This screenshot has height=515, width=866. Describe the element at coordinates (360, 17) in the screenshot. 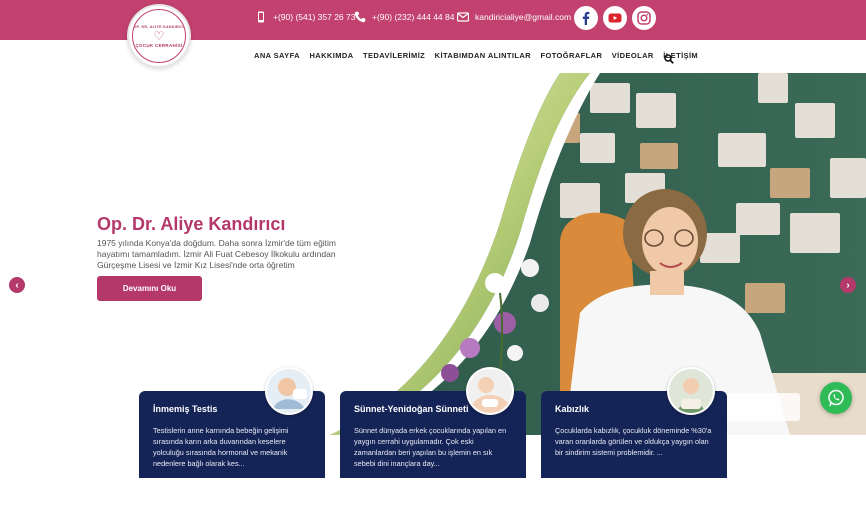

I see `phone-icon` at that location.